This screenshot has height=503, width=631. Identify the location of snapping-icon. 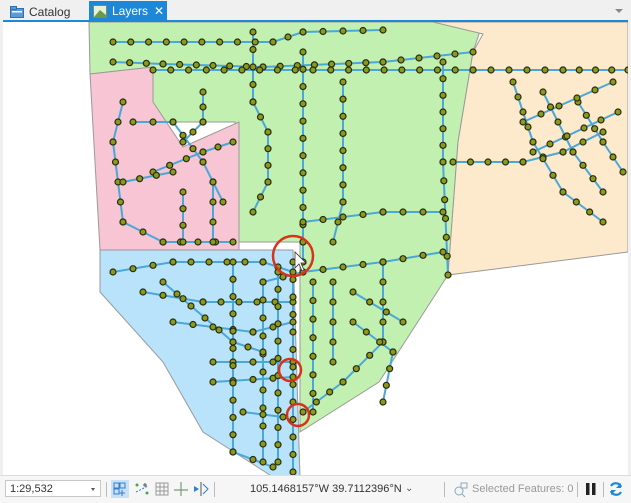
(120, 489).